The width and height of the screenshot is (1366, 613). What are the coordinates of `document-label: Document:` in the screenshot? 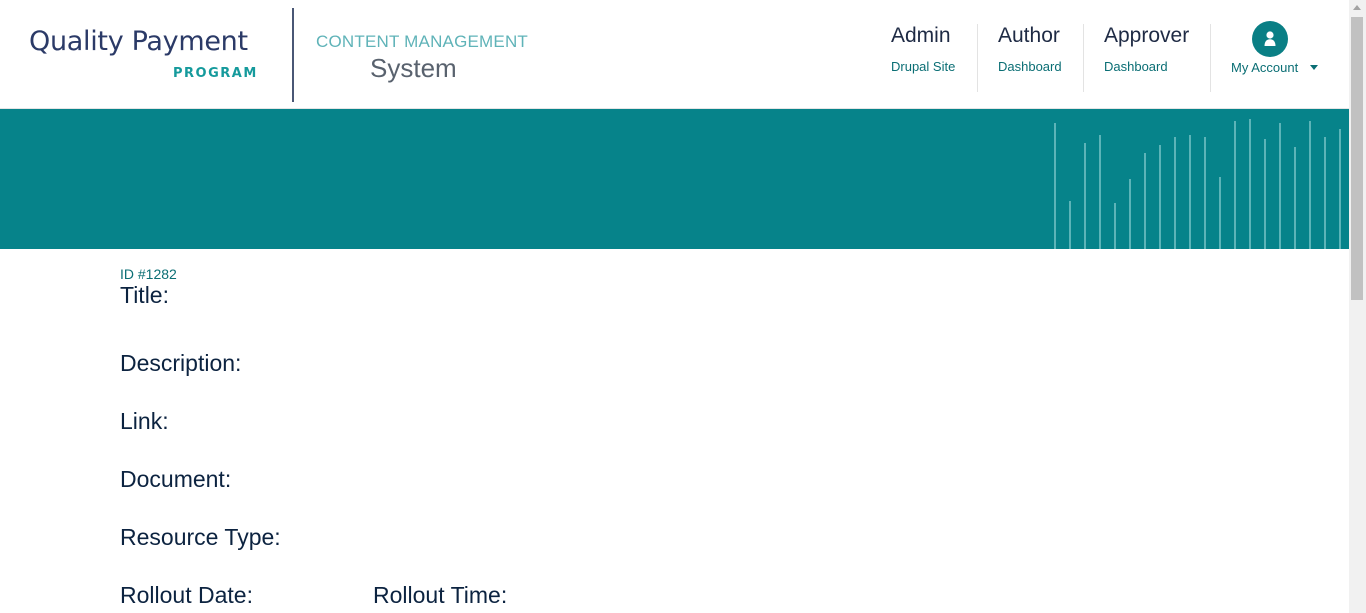 It's located at (176, 479).